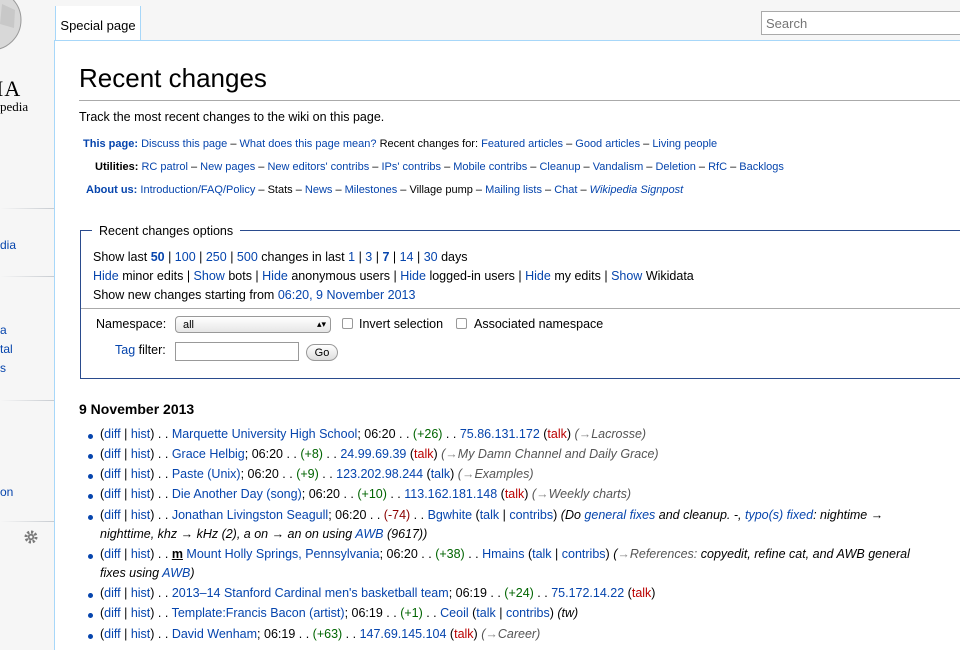  I want to click on page-title-link: Template:Francis Bacon (artist), so click(258, 613).